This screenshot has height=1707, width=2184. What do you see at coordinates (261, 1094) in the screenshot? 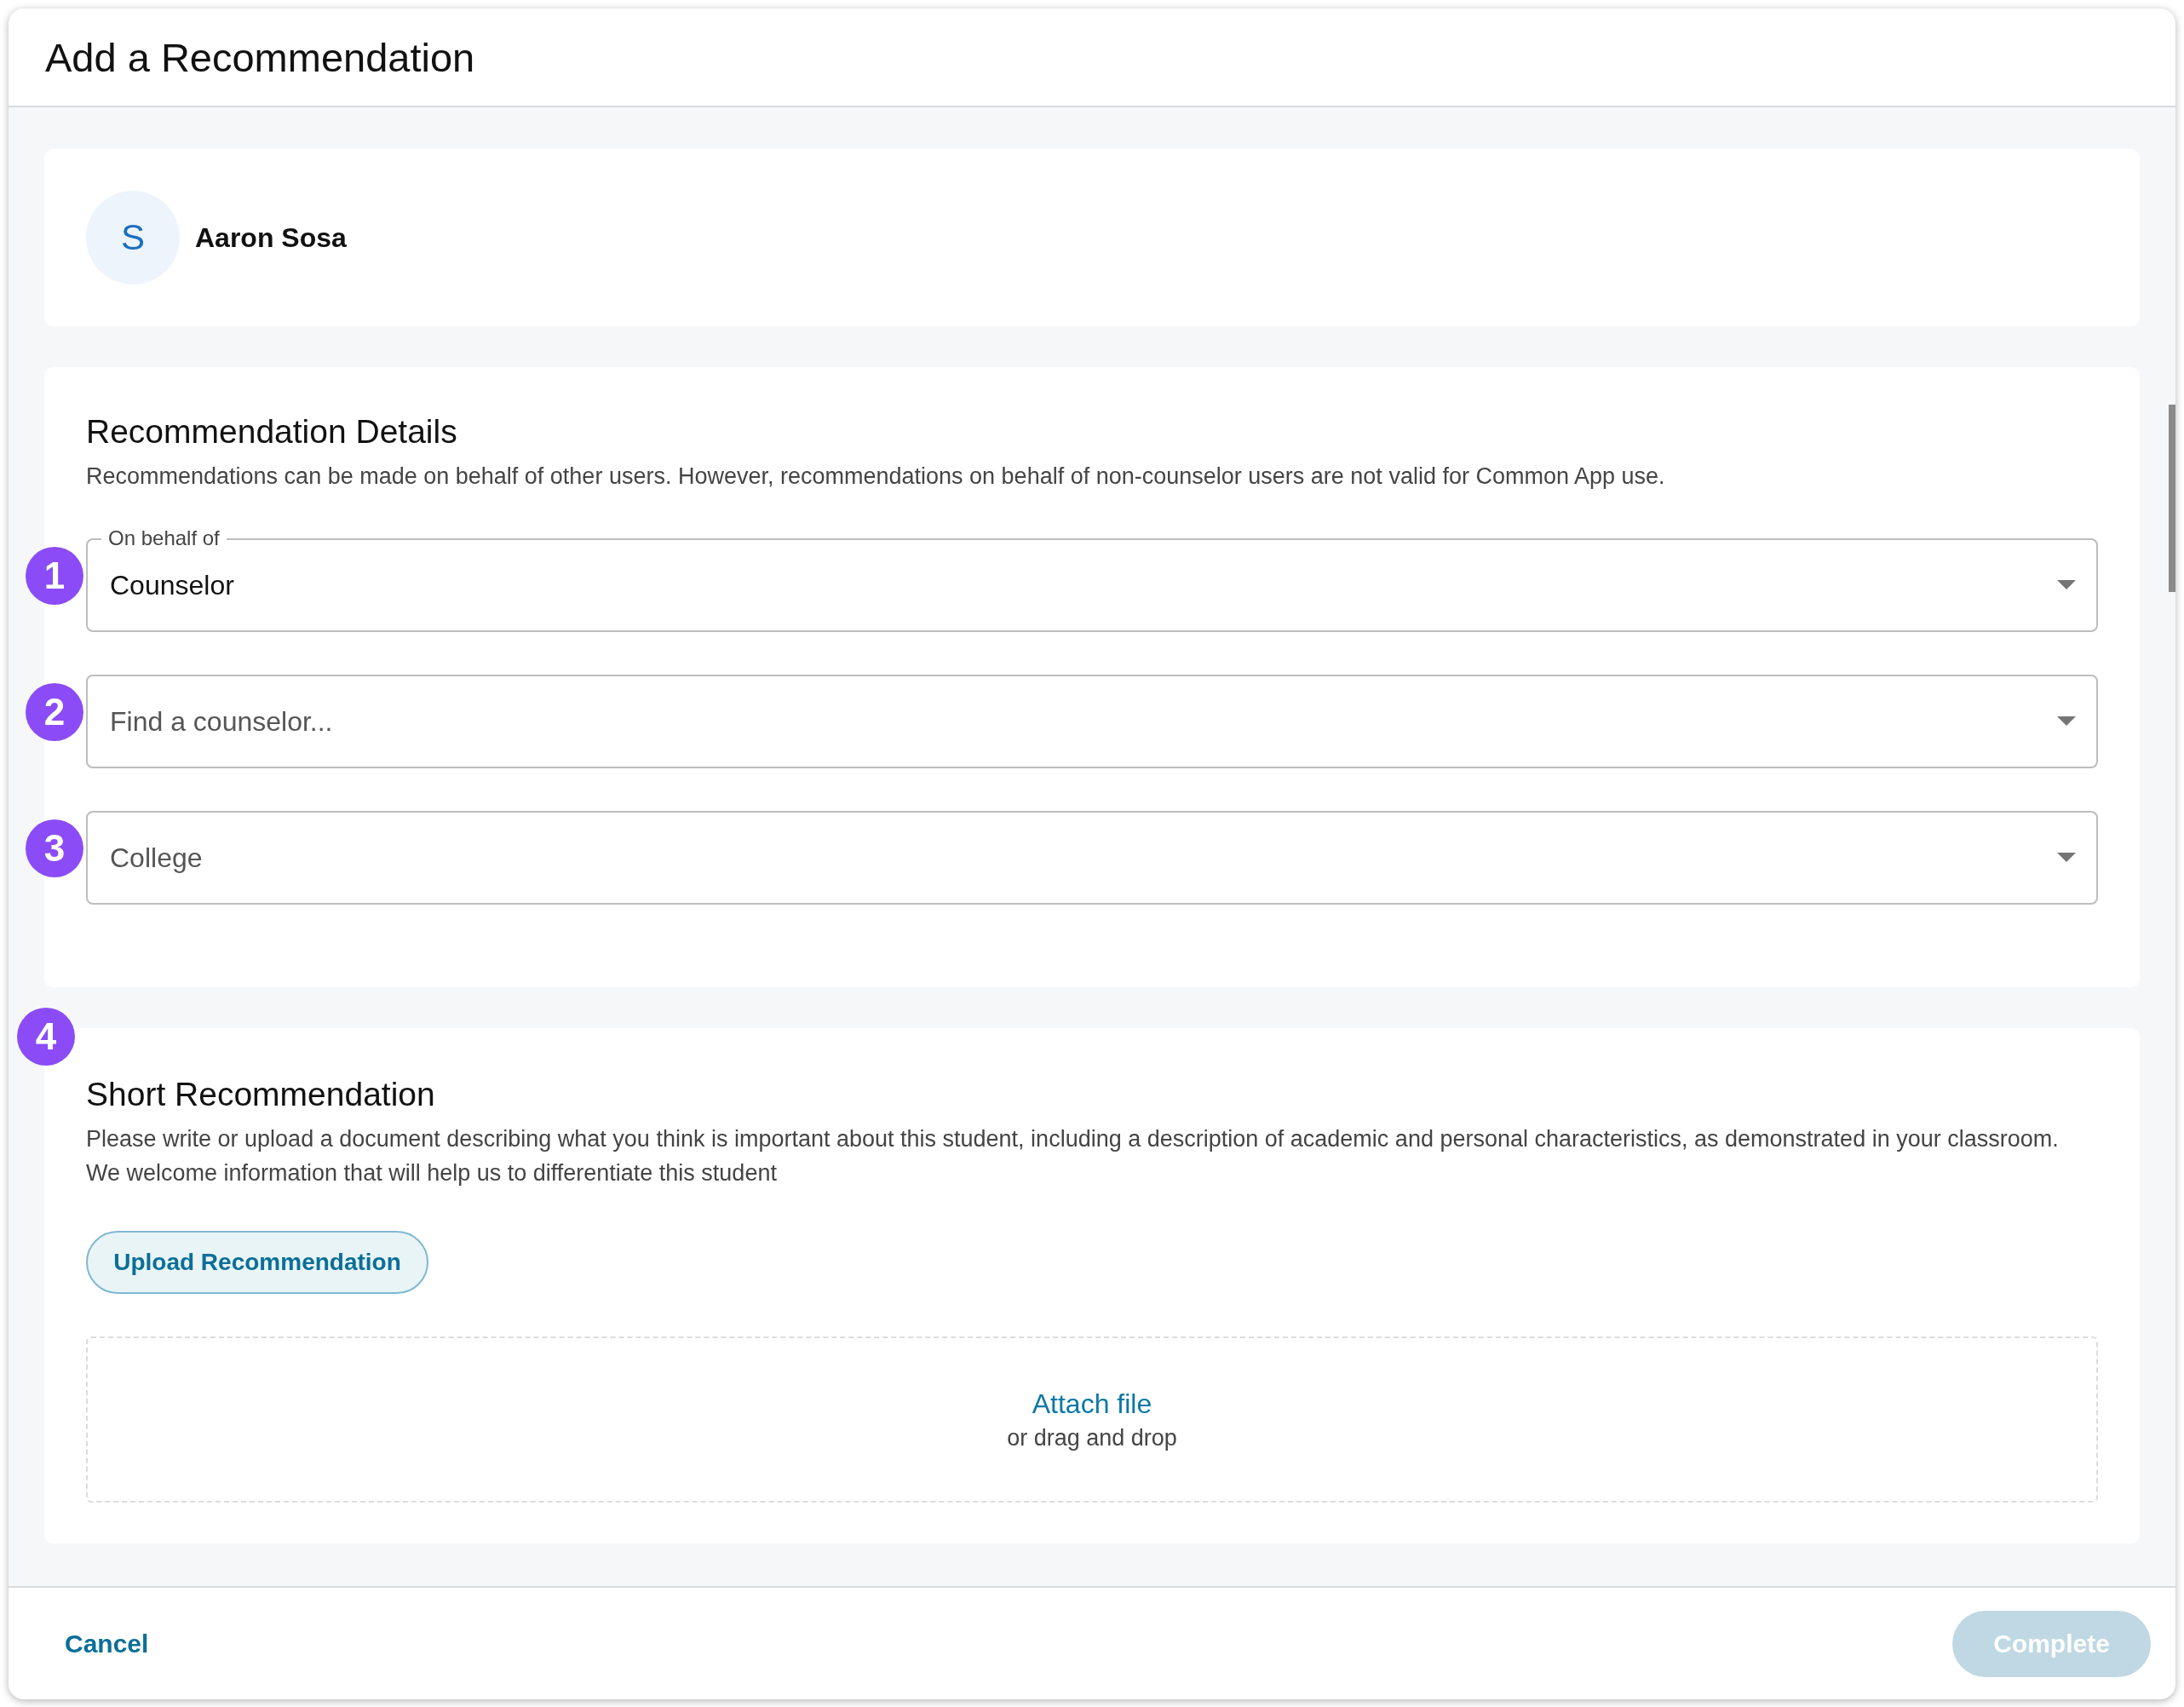
I see `section-heading: Short Recommendation` at bounding box center [261, 1094].